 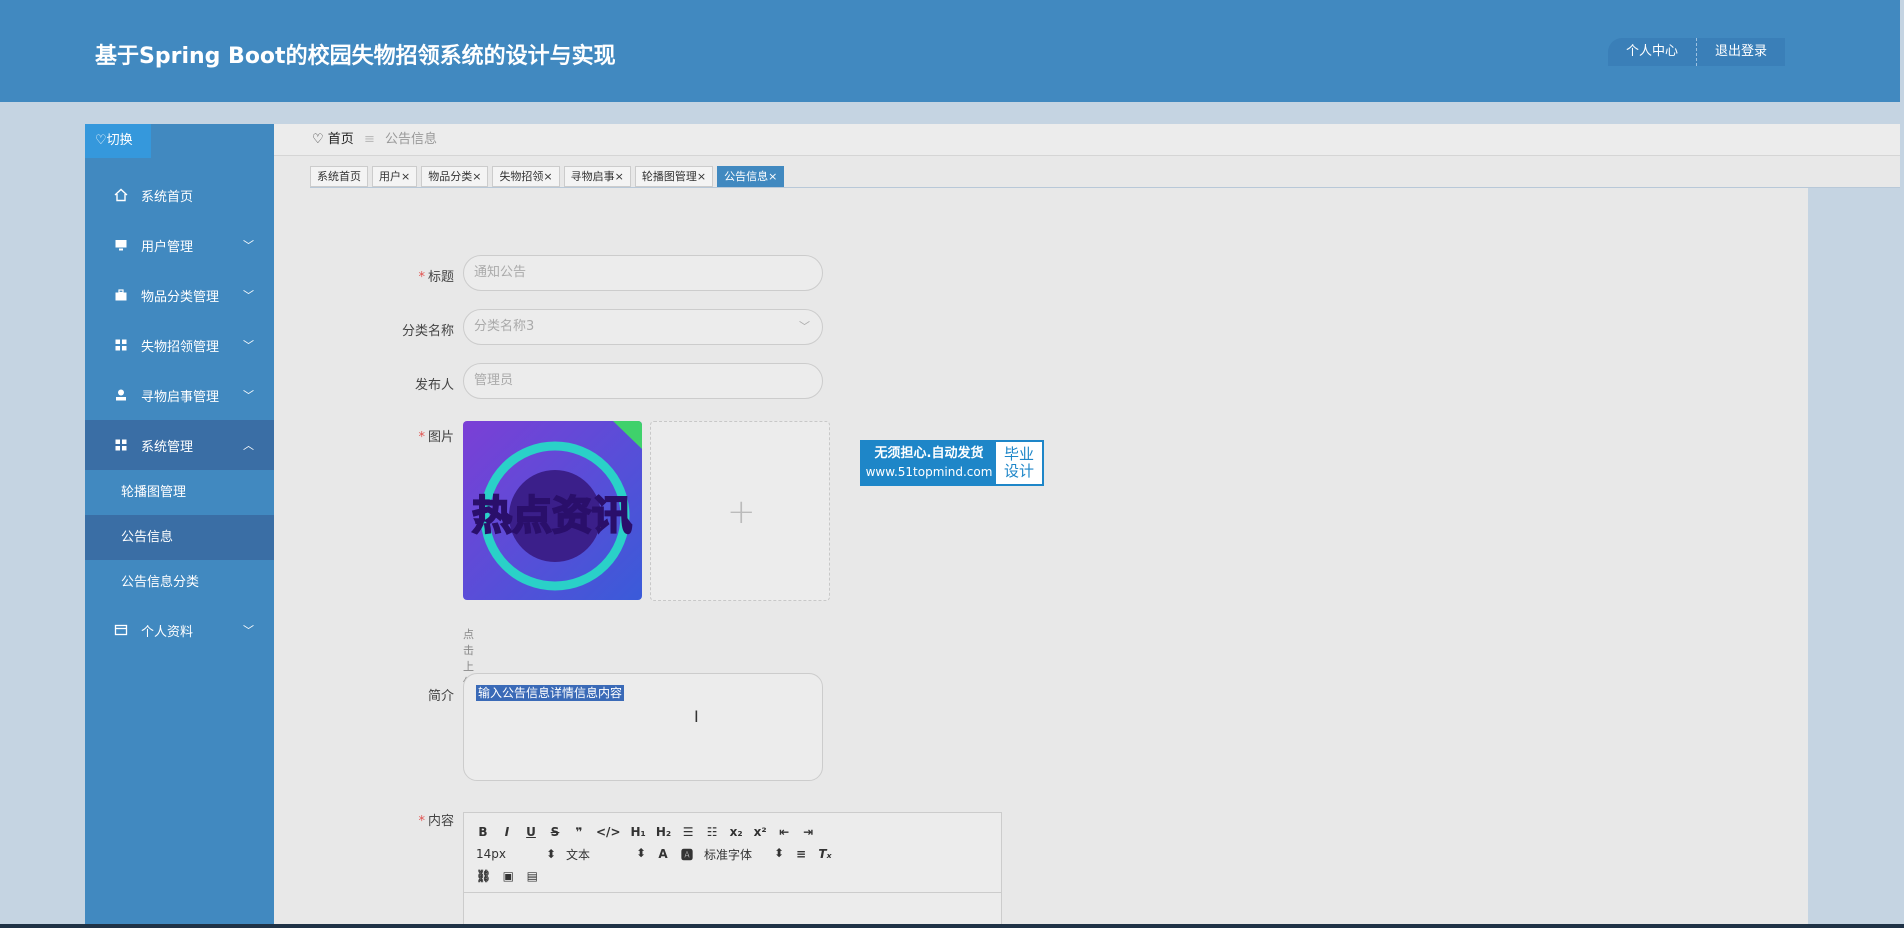 I want to click on outdent-icon: ⇤, so click(x=784, y=832).